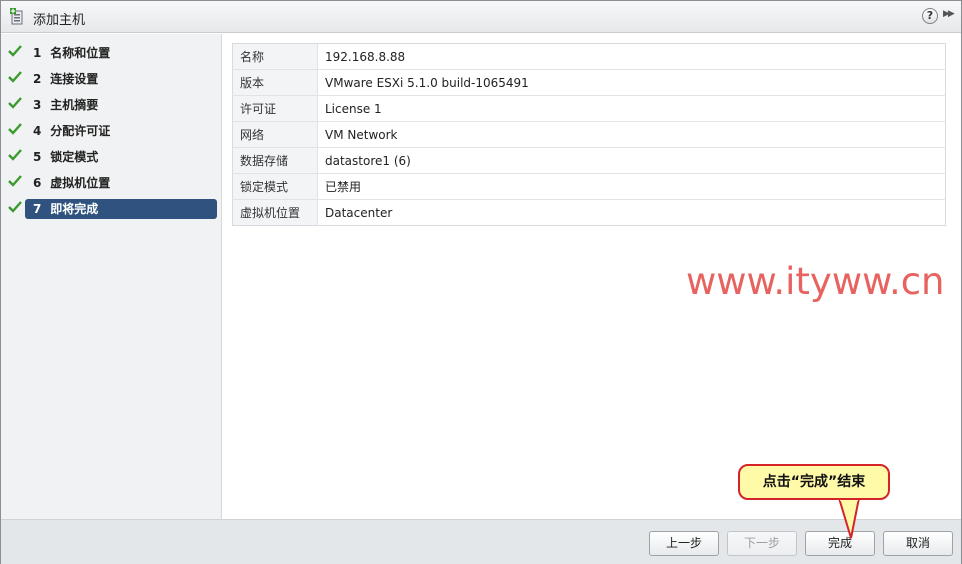 This screenshot has height=564, width=962. Describe the element at coordinates (111, 52) in the screenshot. I see `step-name-location: 1 名称和位置` at that location.